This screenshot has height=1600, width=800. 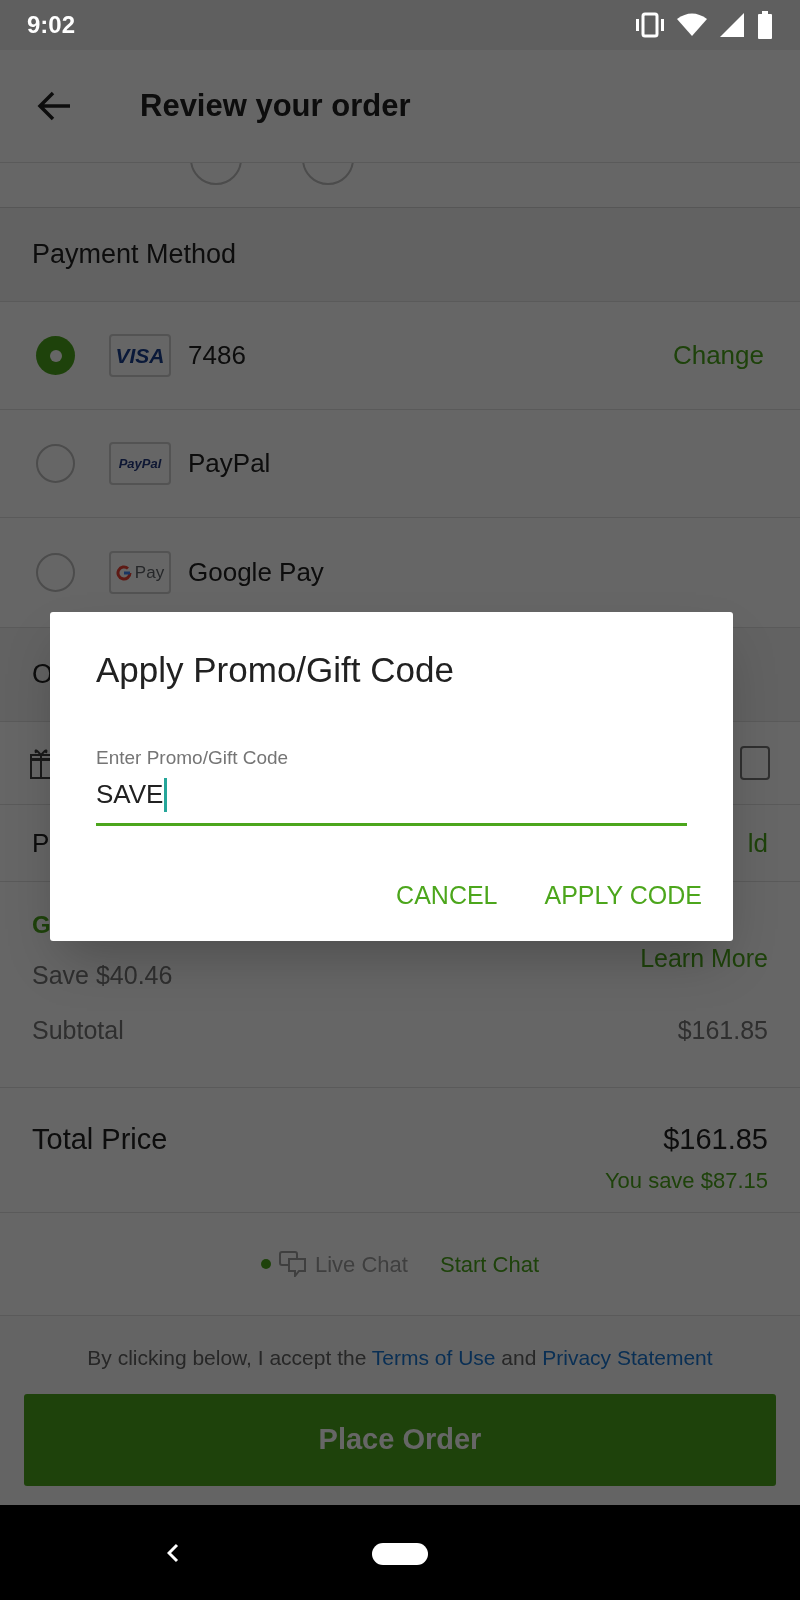 I want to click on wifi-icon, so click(x=692, y=25).